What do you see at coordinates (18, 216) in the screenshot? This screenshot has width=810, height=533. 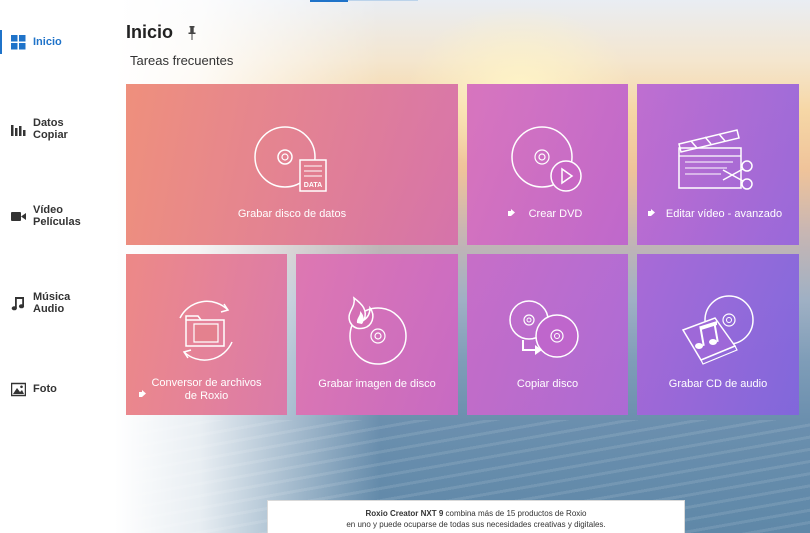 I see `video-camera-icon` at bounding box center [18, 216].